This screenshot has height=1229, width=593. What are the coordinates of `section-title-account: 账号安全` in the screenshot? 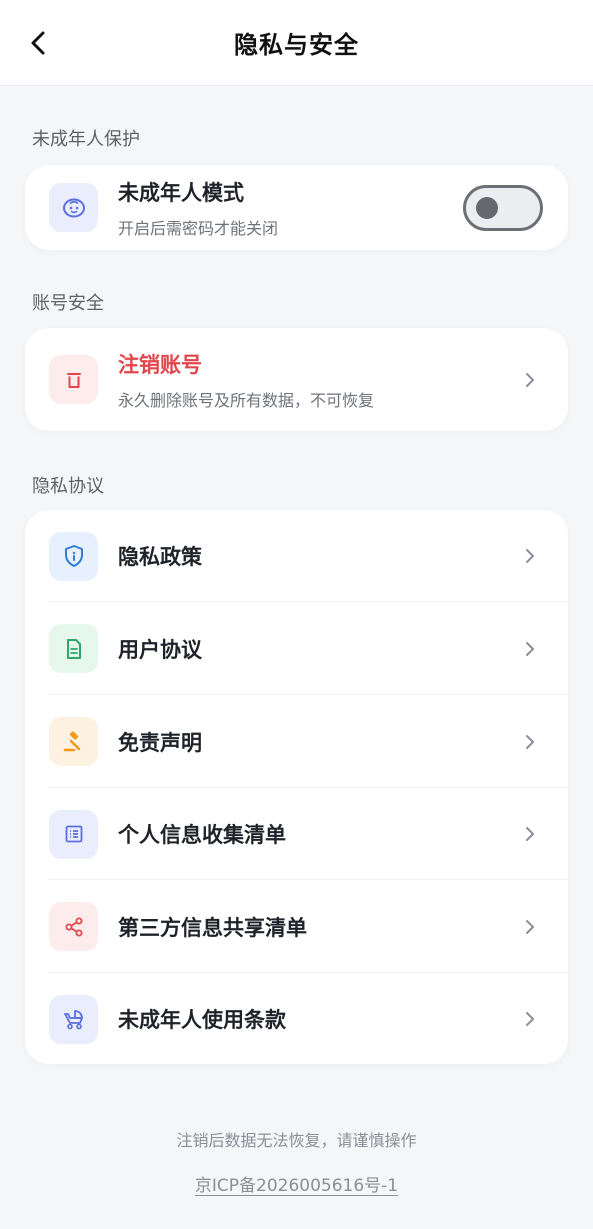 It's located at (68, 303).